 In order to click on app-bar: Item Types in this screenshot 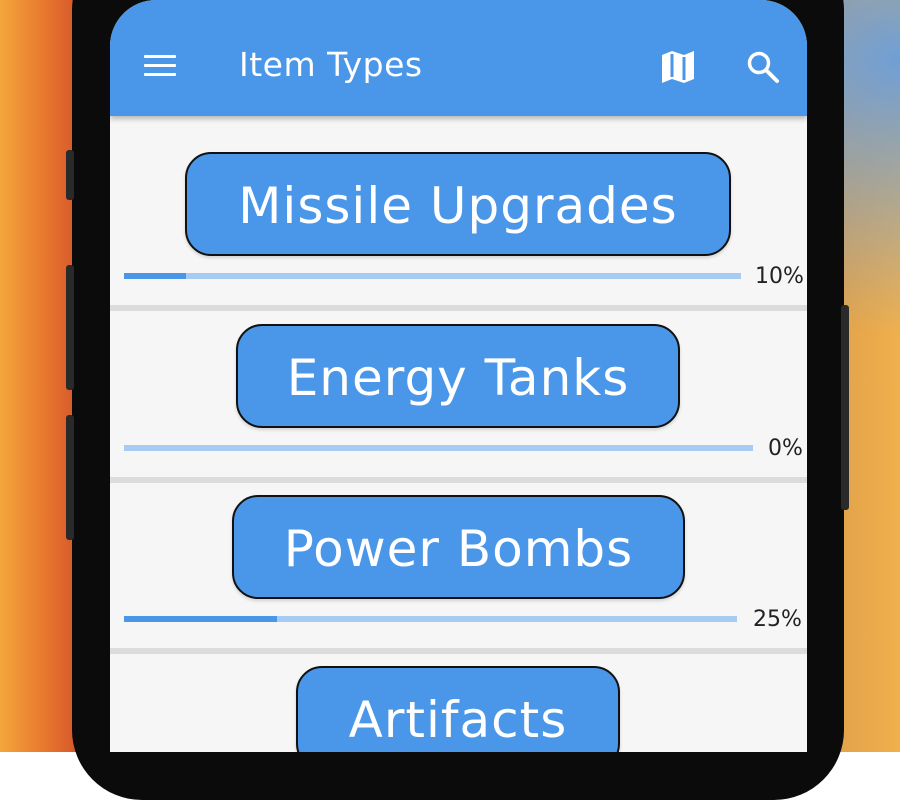, I will do `click(458, 58)`.